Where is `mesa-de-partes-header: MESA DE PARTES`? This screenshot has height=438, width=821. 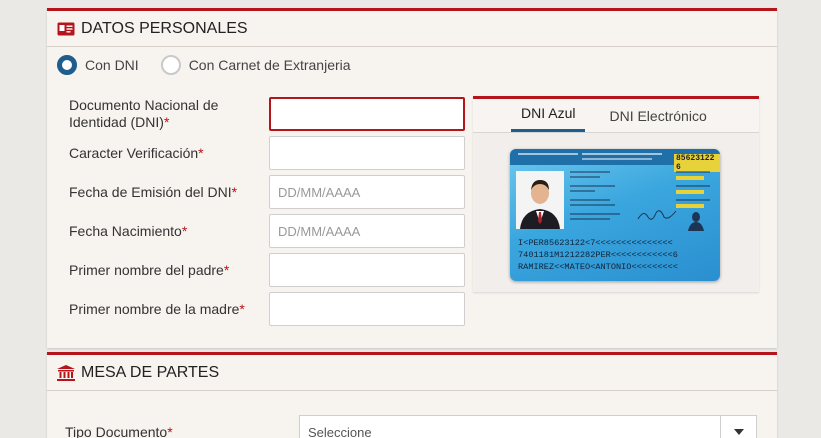
mesa-de-partes-header: MESA DE PARTES is located at coordinates (412, 373).